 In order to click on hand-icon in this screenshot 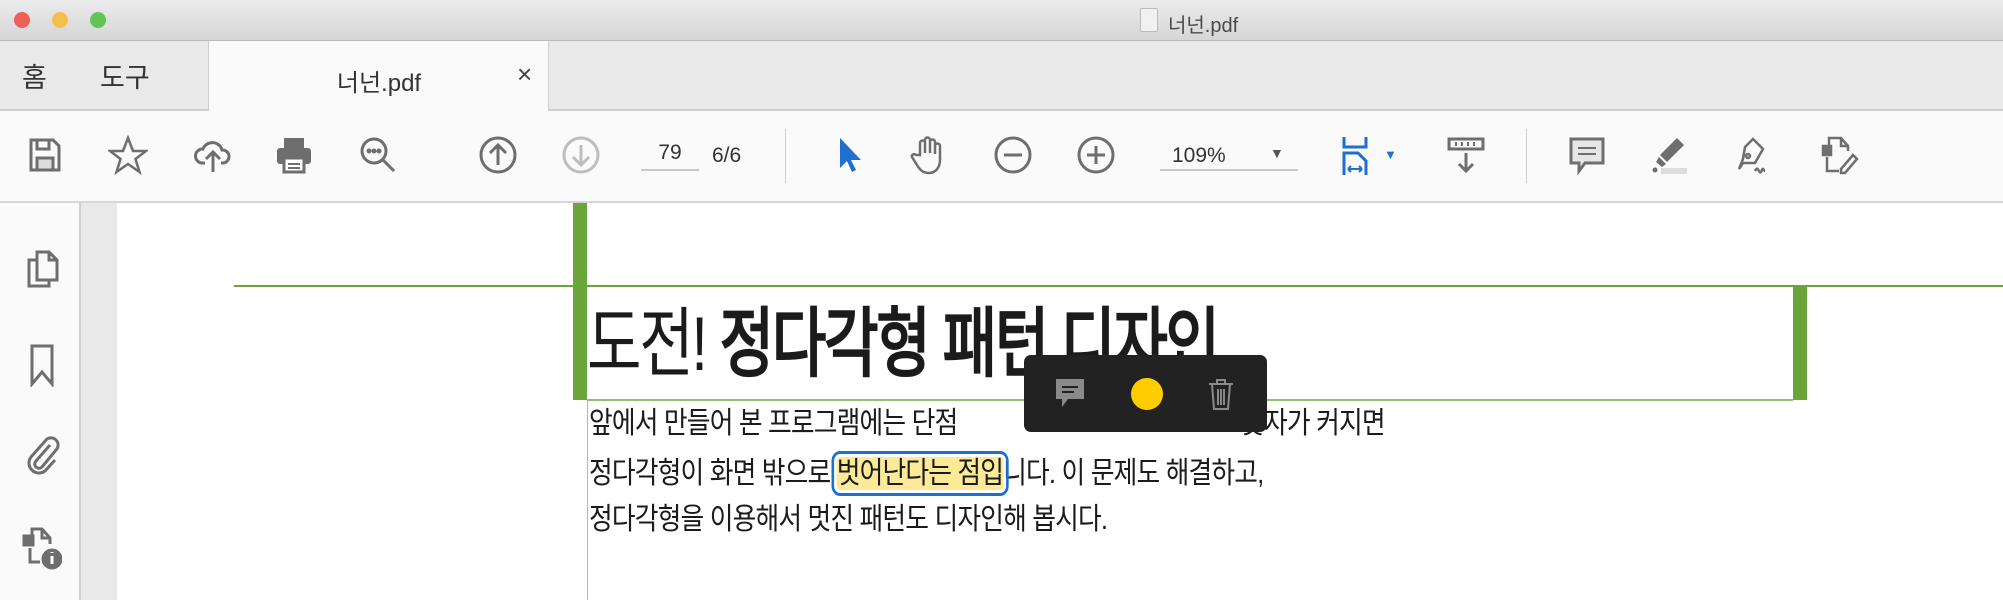, I will do `click(928, 155)`.